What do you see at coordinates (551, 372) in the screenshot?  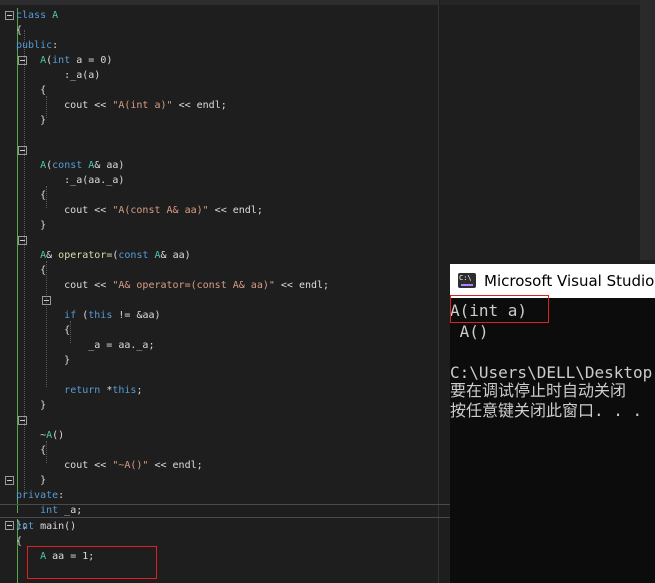 I see `console-line: C:\Users\DELL\Desktop` at bounding box center [551, 372].